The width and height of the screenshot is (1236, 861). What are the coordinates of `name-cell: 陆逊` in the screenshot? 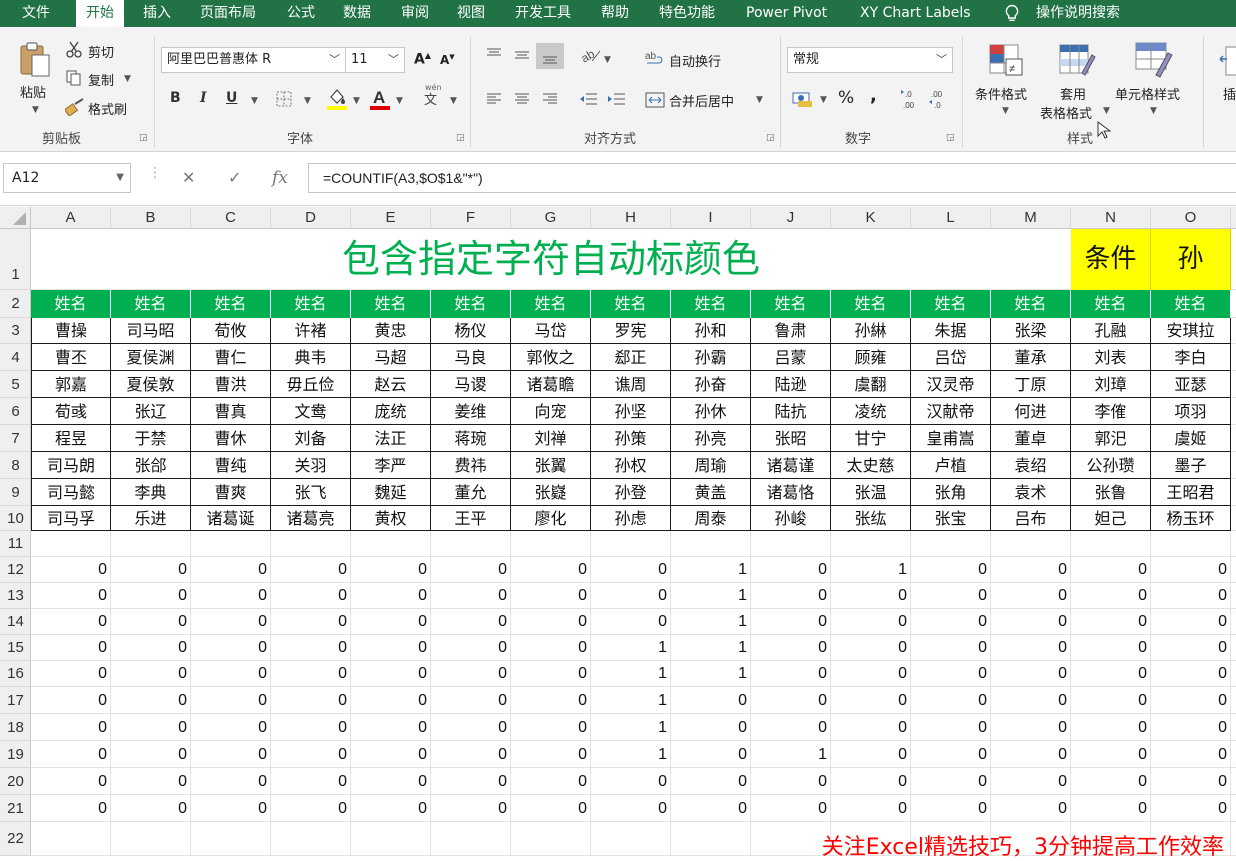 It's located at (791, 384).